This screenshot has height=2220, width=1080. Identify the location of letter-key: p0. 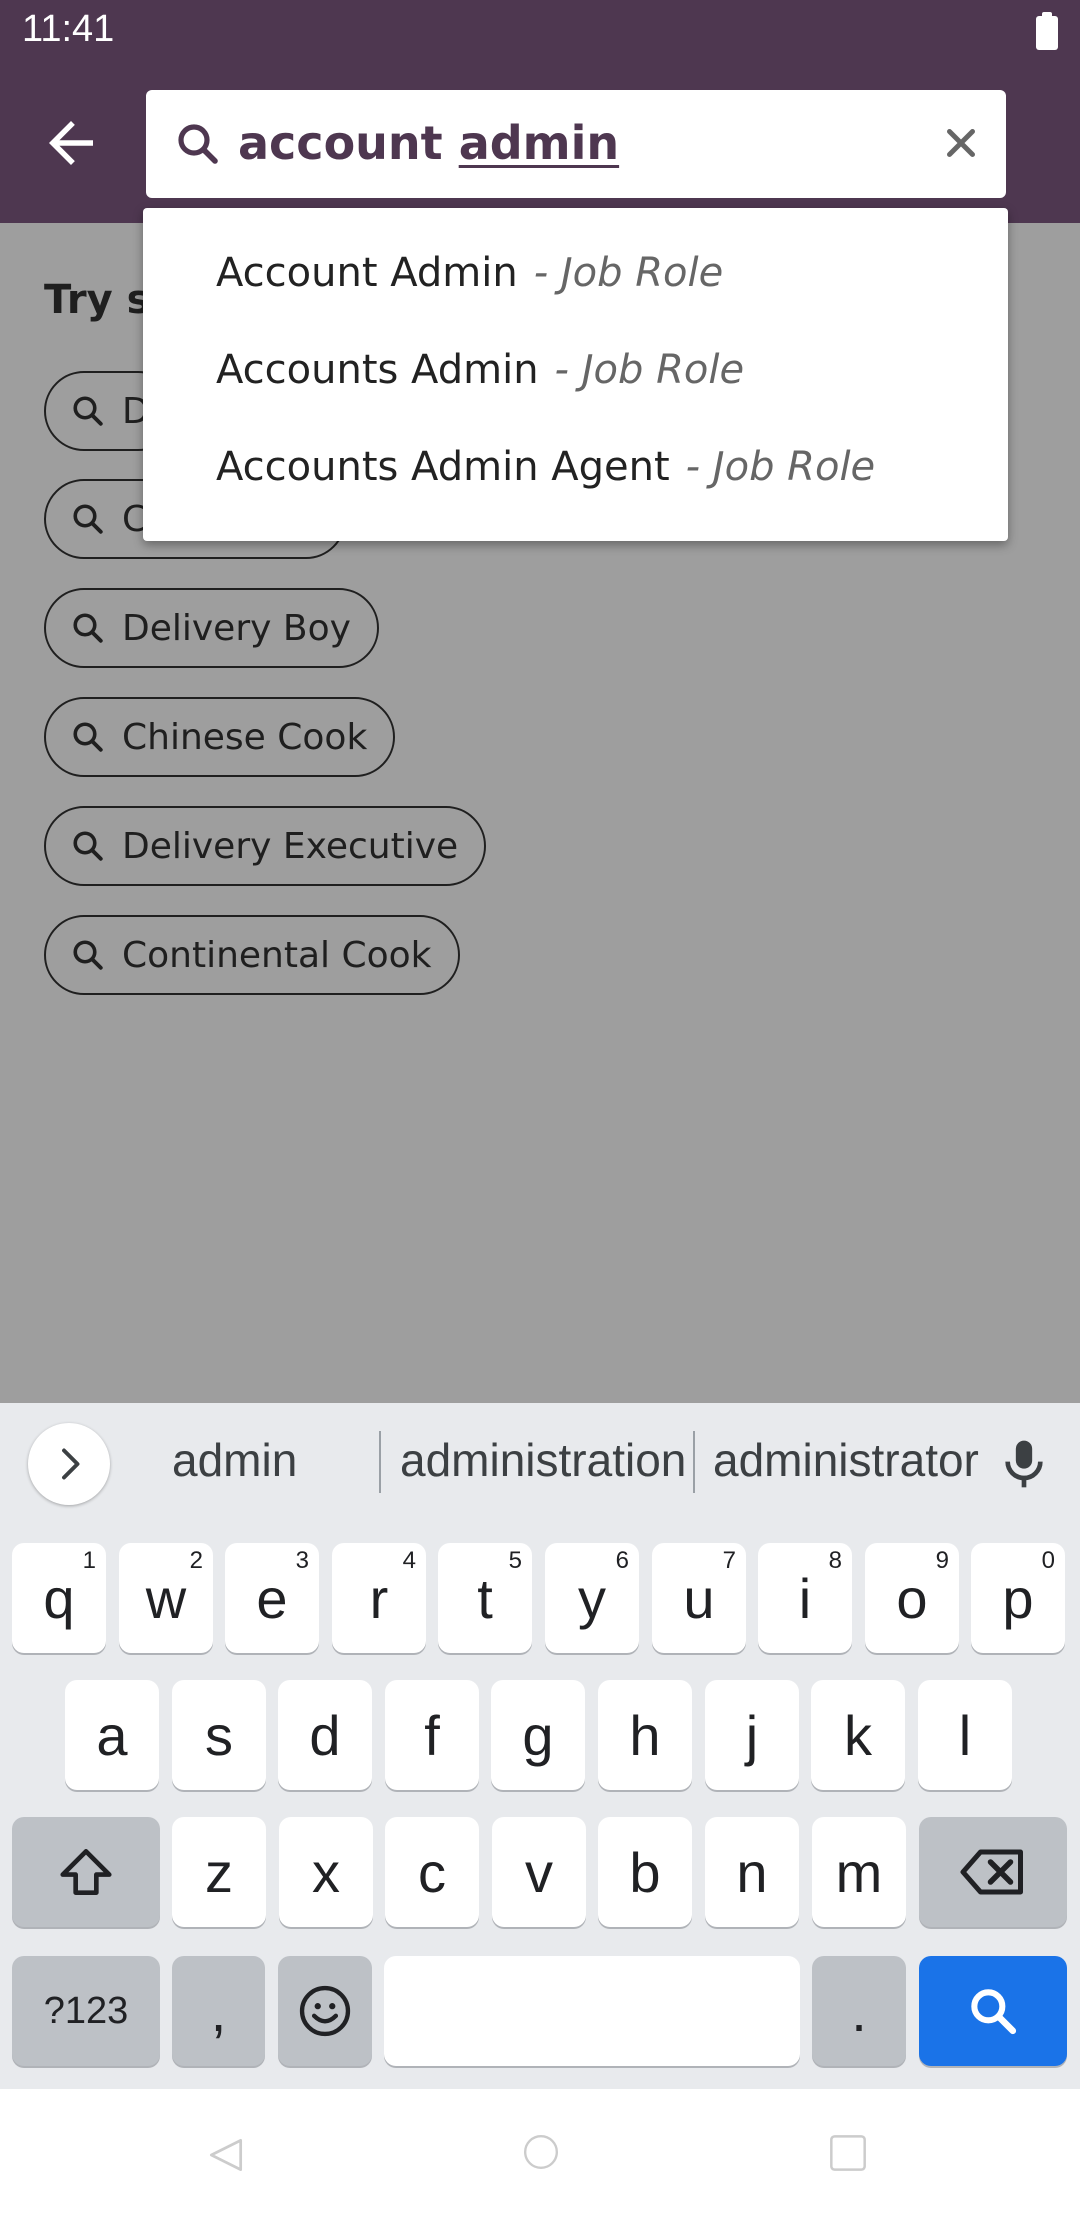
(1018, 1598).